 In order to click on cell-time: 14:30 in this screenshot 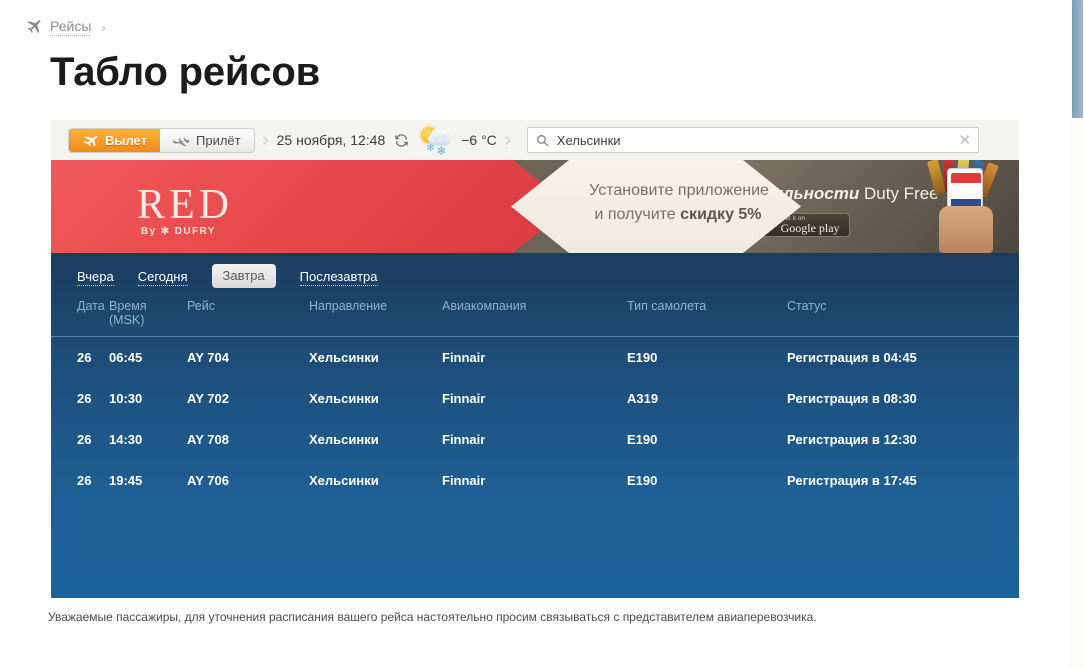, I will do `click(126, 439)`.